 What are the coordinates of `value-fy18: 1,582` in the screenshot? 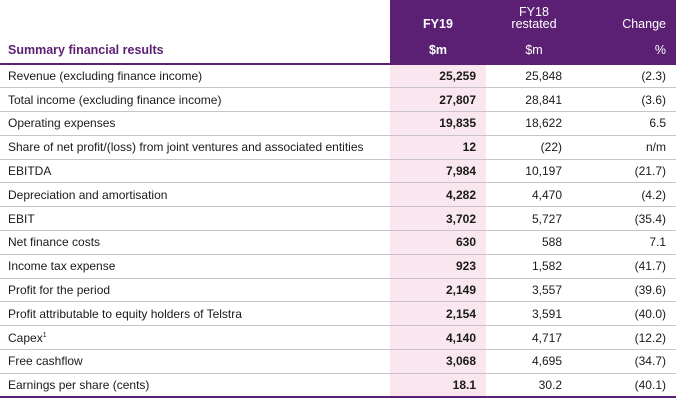 It's located at (534, 266).